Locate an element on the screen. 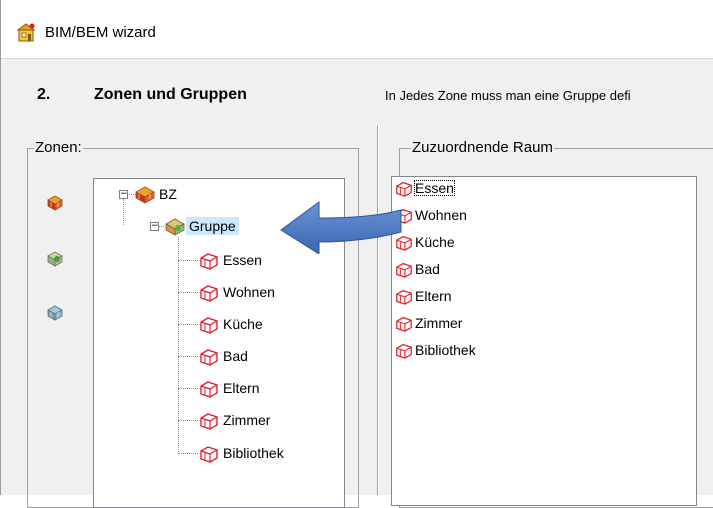 The width and height of the screenshot is (713, 508). tree-node-room: Bad is located at coordinates (224, 356).